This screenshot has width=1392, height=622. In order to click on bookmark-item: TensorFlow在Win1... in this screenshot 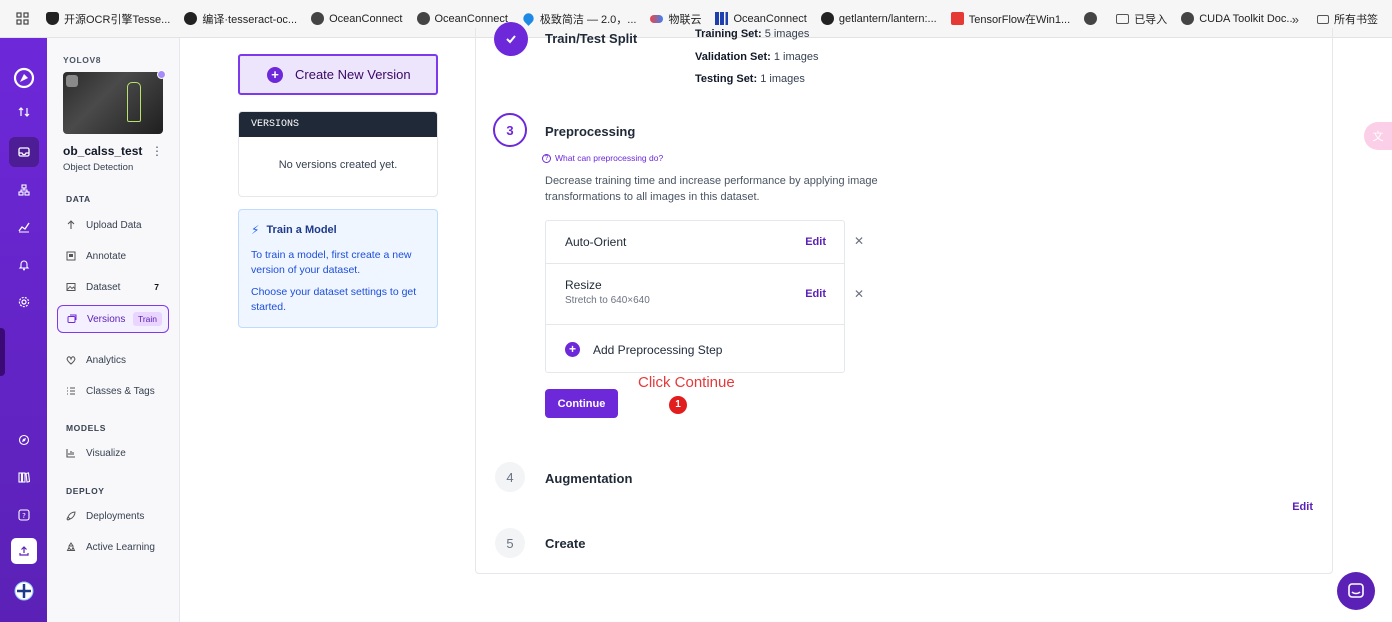, I will do `click(1010, 19)`.